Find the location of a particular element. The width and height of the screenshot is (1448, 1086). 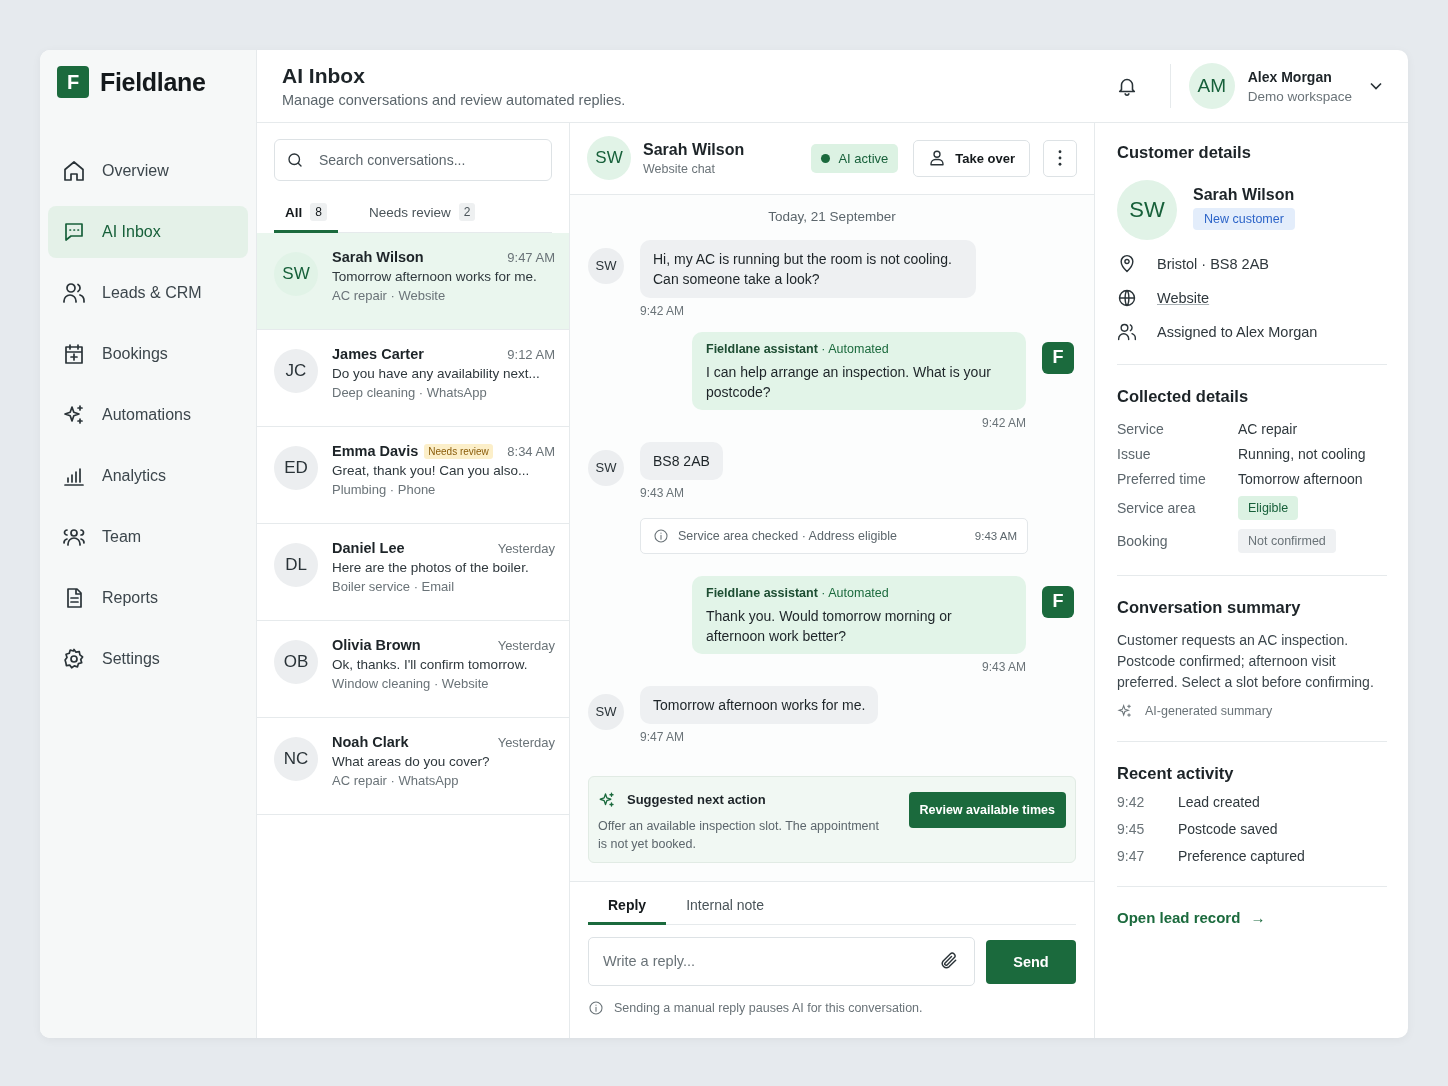

info-icon is located at coordinates (661, 535).